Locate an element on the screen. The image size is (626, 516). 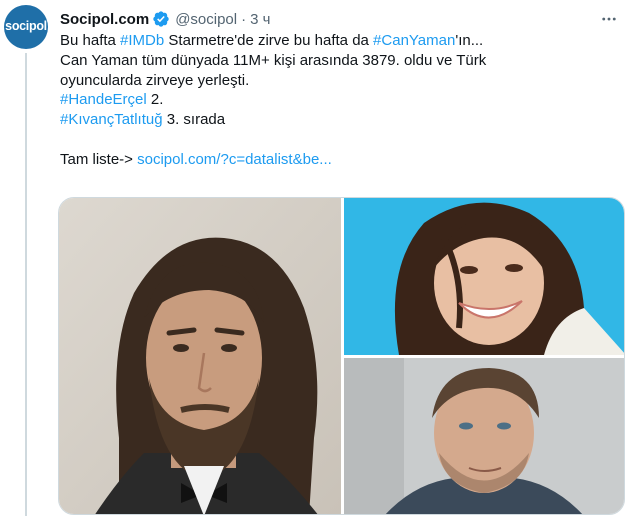
hashtag-handeercel-link: #HandeErçel is located at coordinates (103, 99).